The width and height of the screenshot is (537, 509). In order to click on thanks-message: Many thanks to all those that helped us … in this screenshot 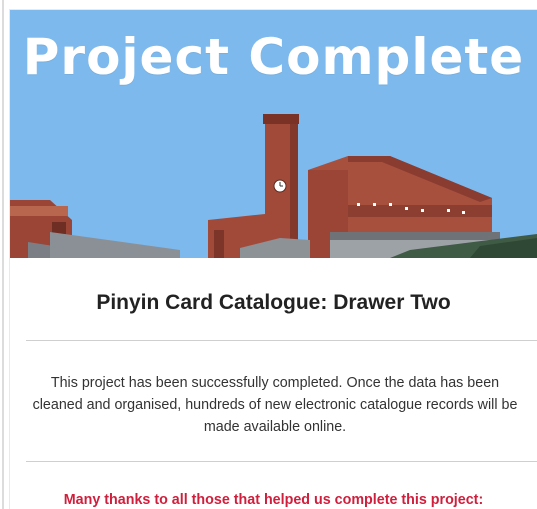, I will do `click(273, 500)`.